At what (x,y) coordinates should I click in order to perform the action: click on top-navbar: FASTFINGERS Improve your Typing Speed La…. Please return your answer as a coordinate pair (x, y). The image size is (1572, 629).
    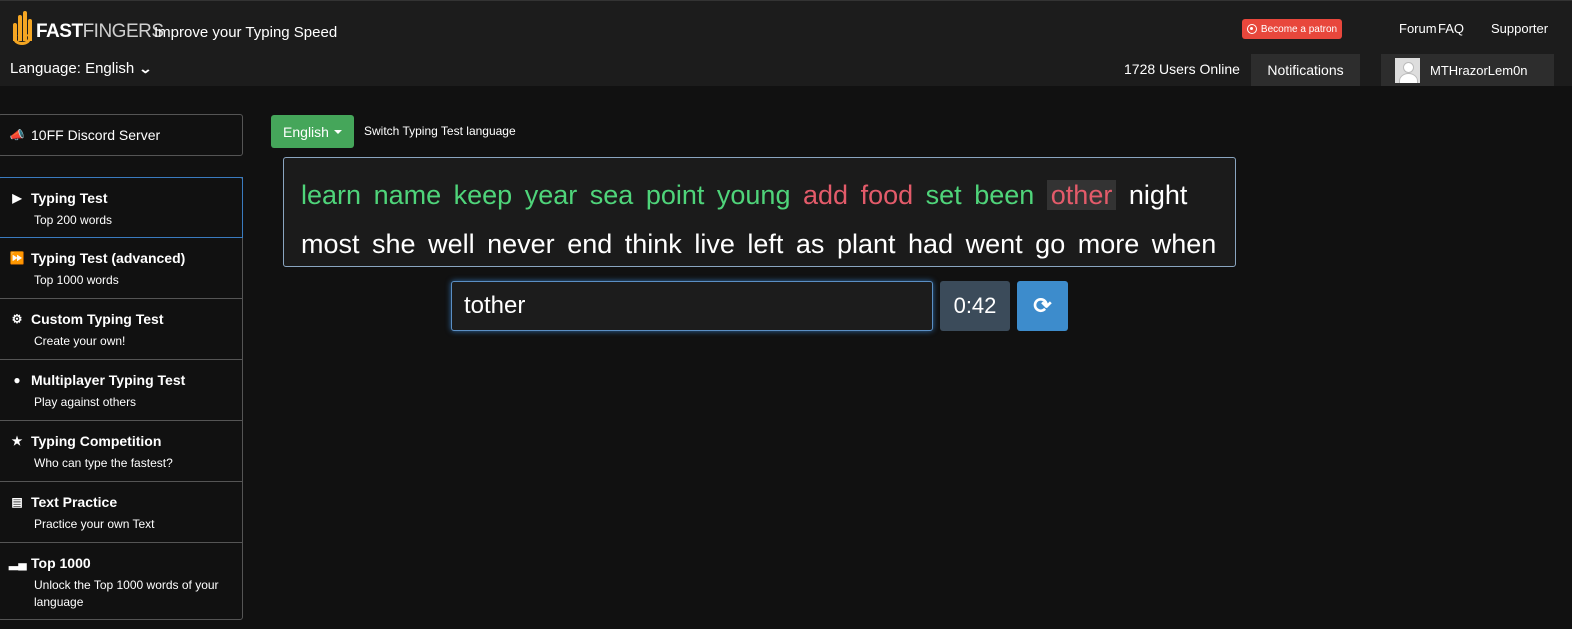
    Looking at the image, I should click on (786, 43).